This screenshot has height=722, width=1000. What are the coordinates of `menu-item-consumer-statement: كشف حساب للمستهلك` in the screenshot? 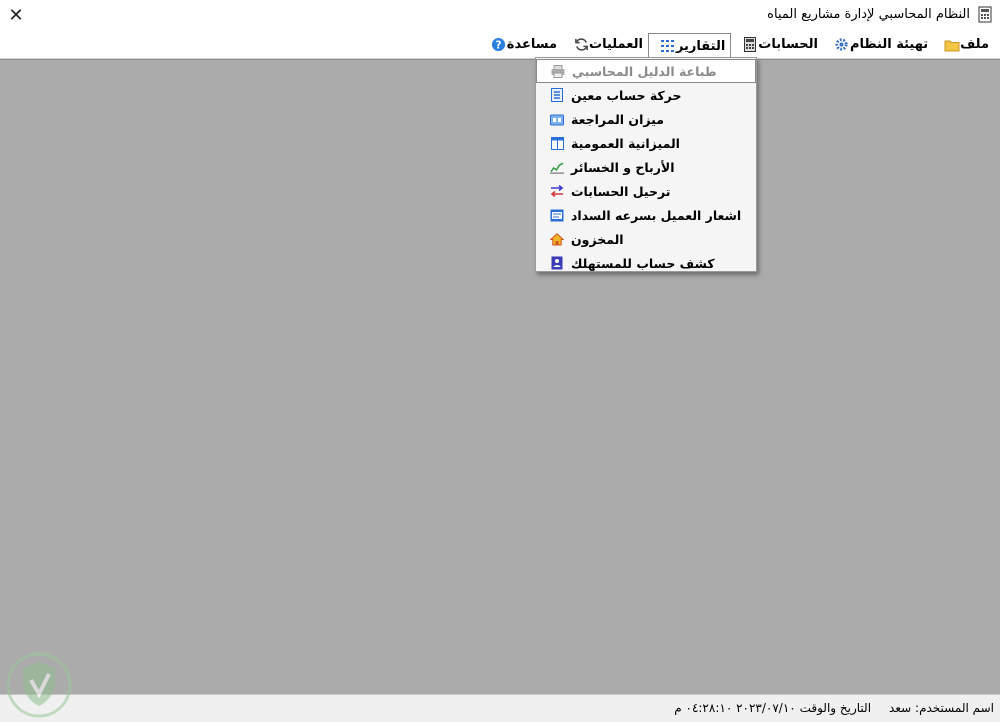 It's located at (646, 263).